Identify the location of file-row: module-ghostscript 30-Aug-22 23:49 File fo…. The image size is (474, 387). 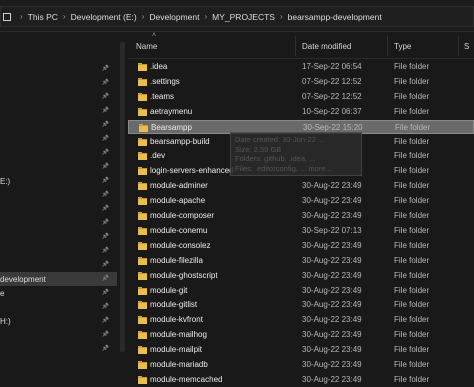
(301, 276).